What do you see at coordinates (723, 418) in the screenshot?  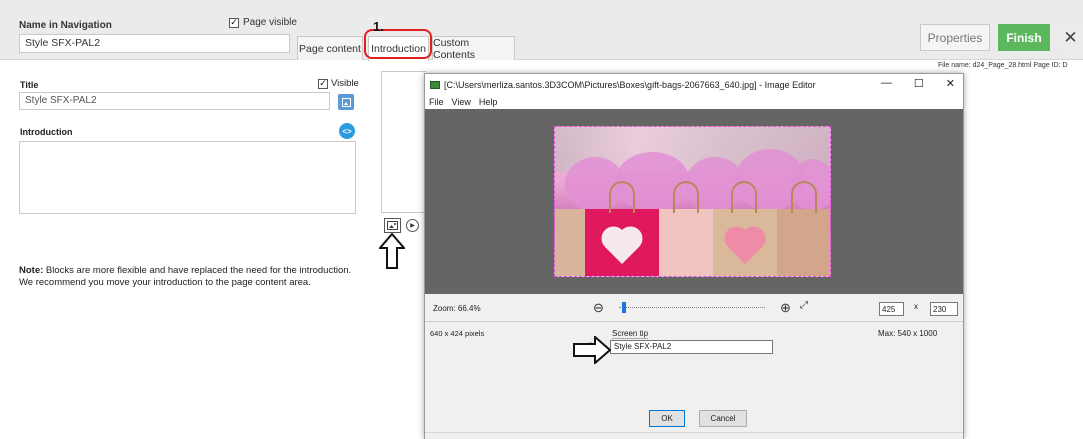 I see `cancel-button: Cancel` at bounding box center [723, 418].